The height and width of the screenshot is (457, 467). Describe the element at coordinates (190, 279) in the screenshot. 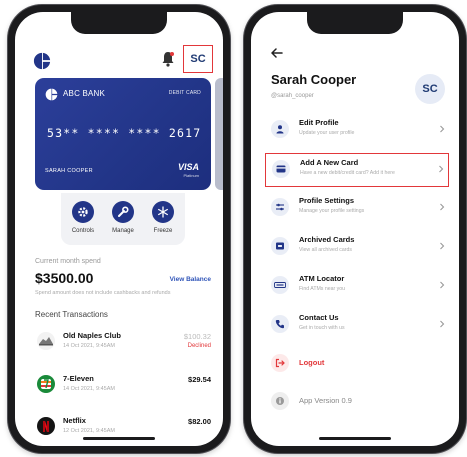

I see `view-balance-link: View Balance` at that location.